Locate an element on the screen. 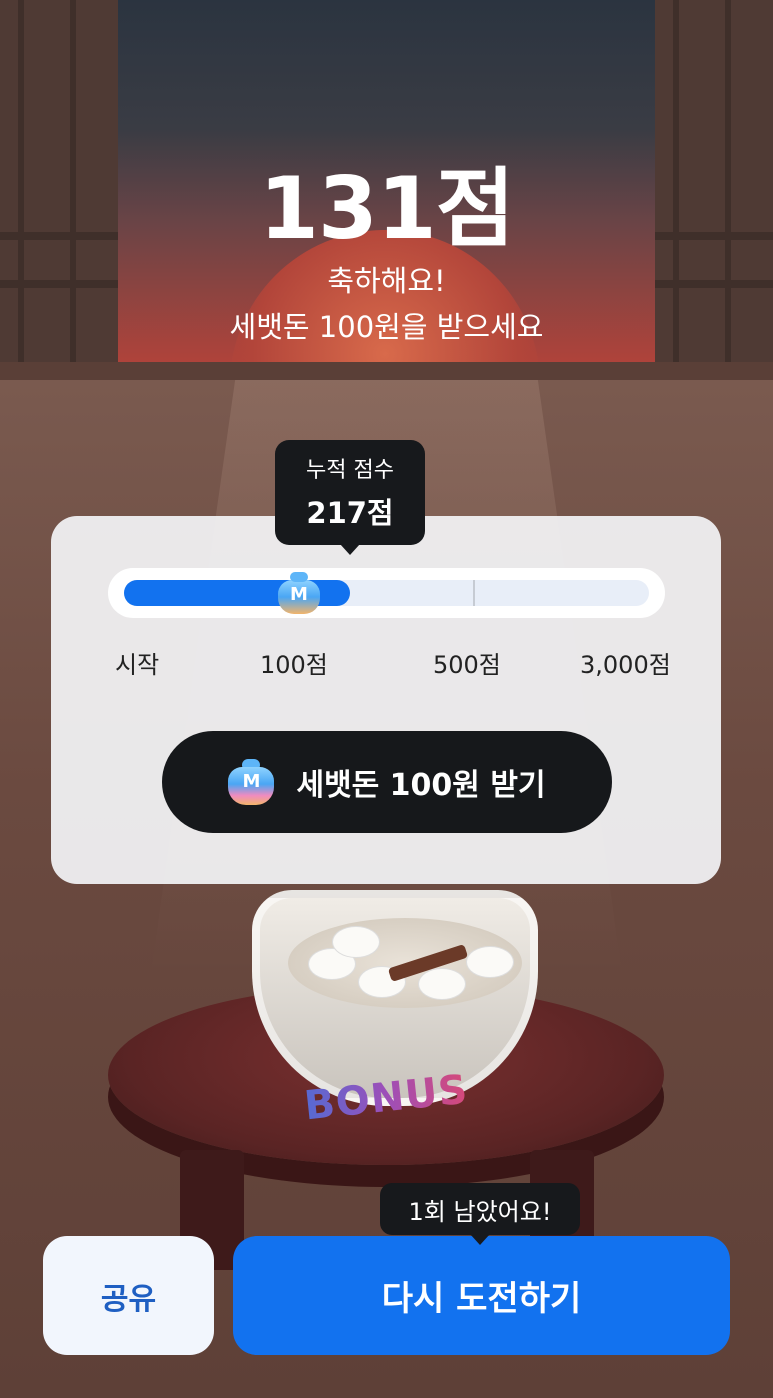 This screenshot has width=773, height=1398. score-title: 131점 is located at coordinates (387, 209).